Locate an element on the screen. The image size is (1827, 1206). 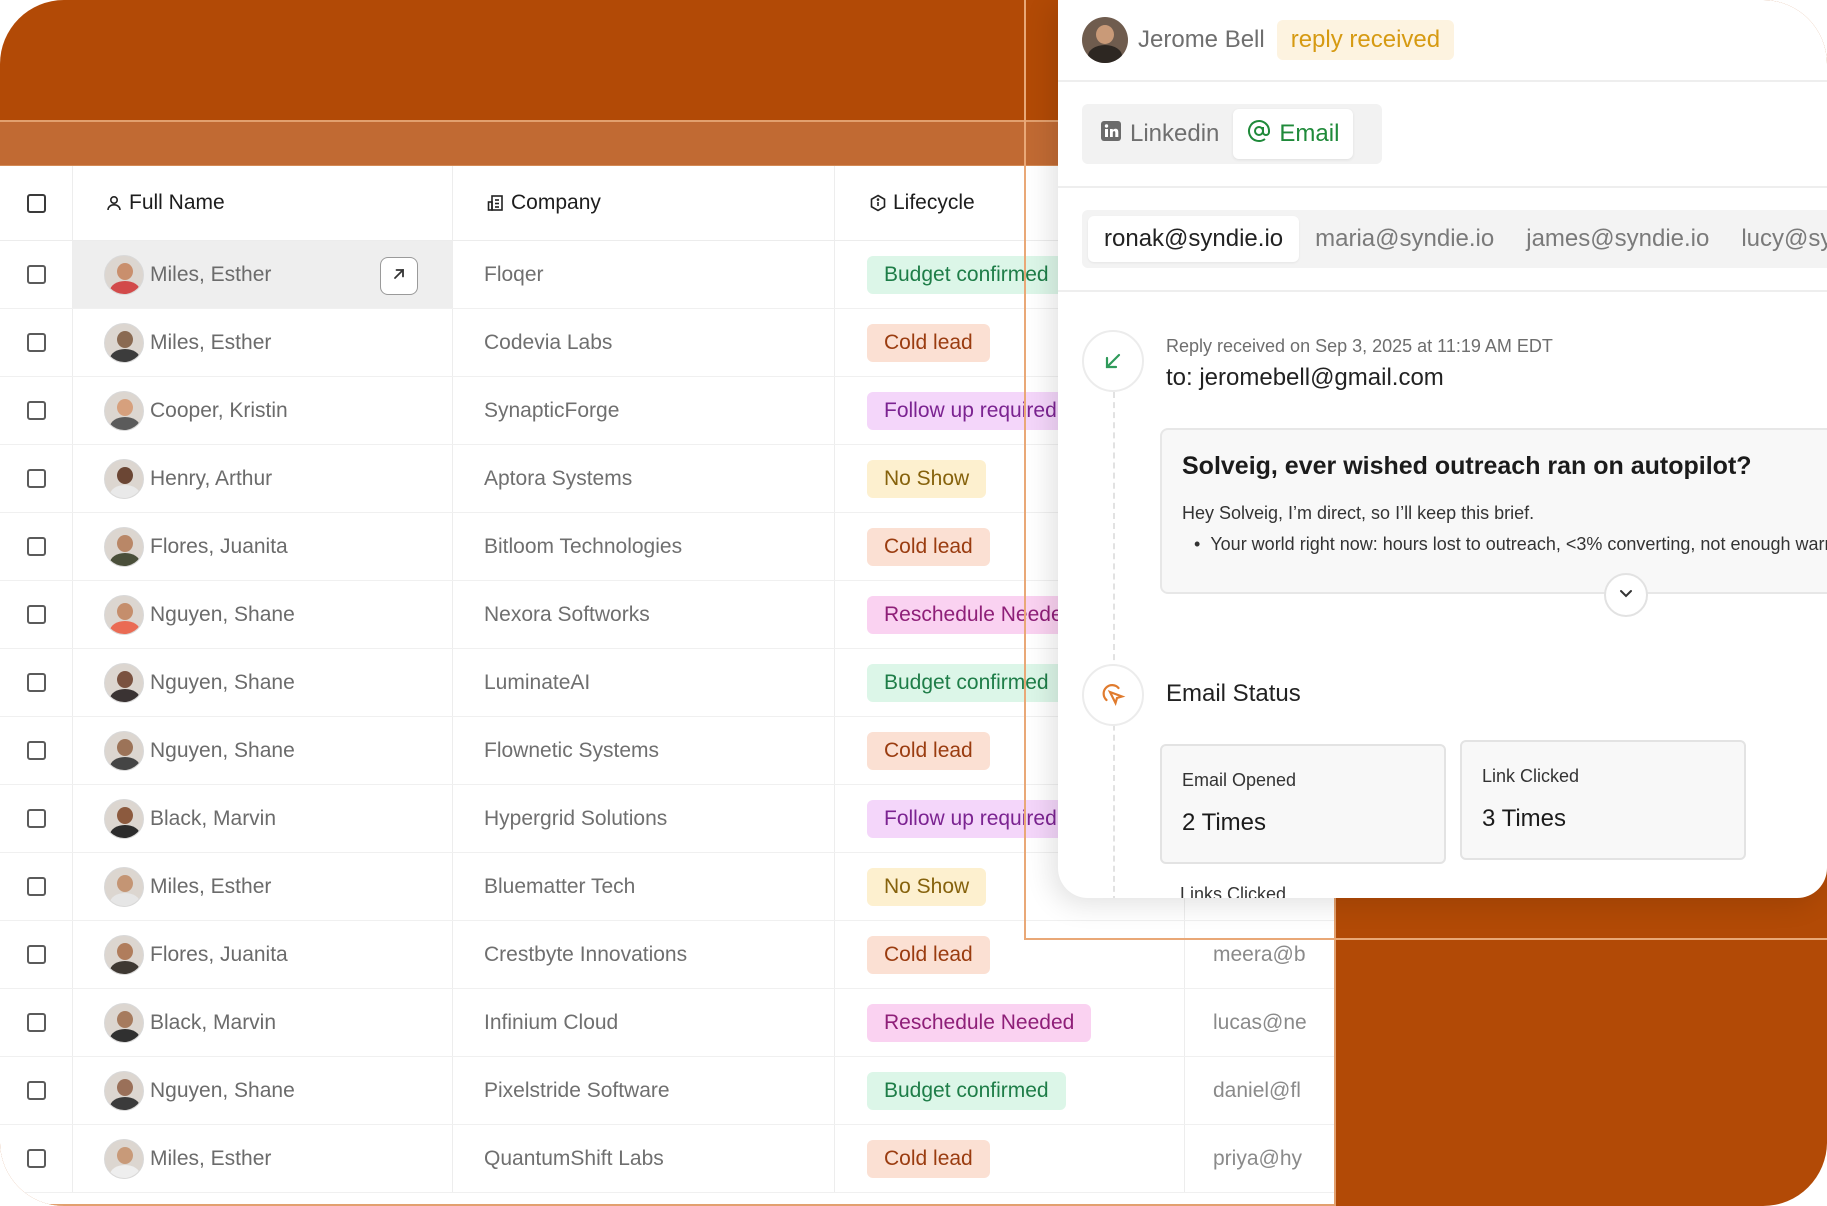
company-cell: Codevia Labs is located at coordinates (643, 342).